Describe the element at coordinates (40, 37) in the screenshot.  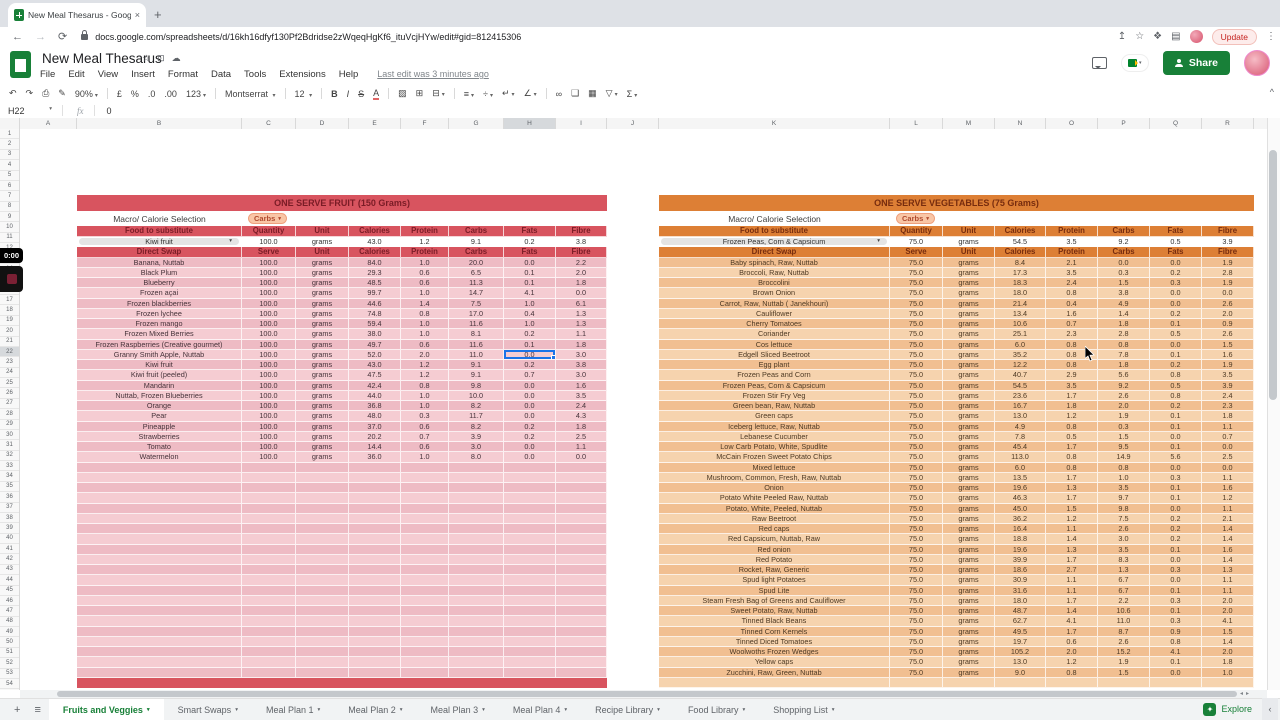
I see `forward-icon: →` at that location.